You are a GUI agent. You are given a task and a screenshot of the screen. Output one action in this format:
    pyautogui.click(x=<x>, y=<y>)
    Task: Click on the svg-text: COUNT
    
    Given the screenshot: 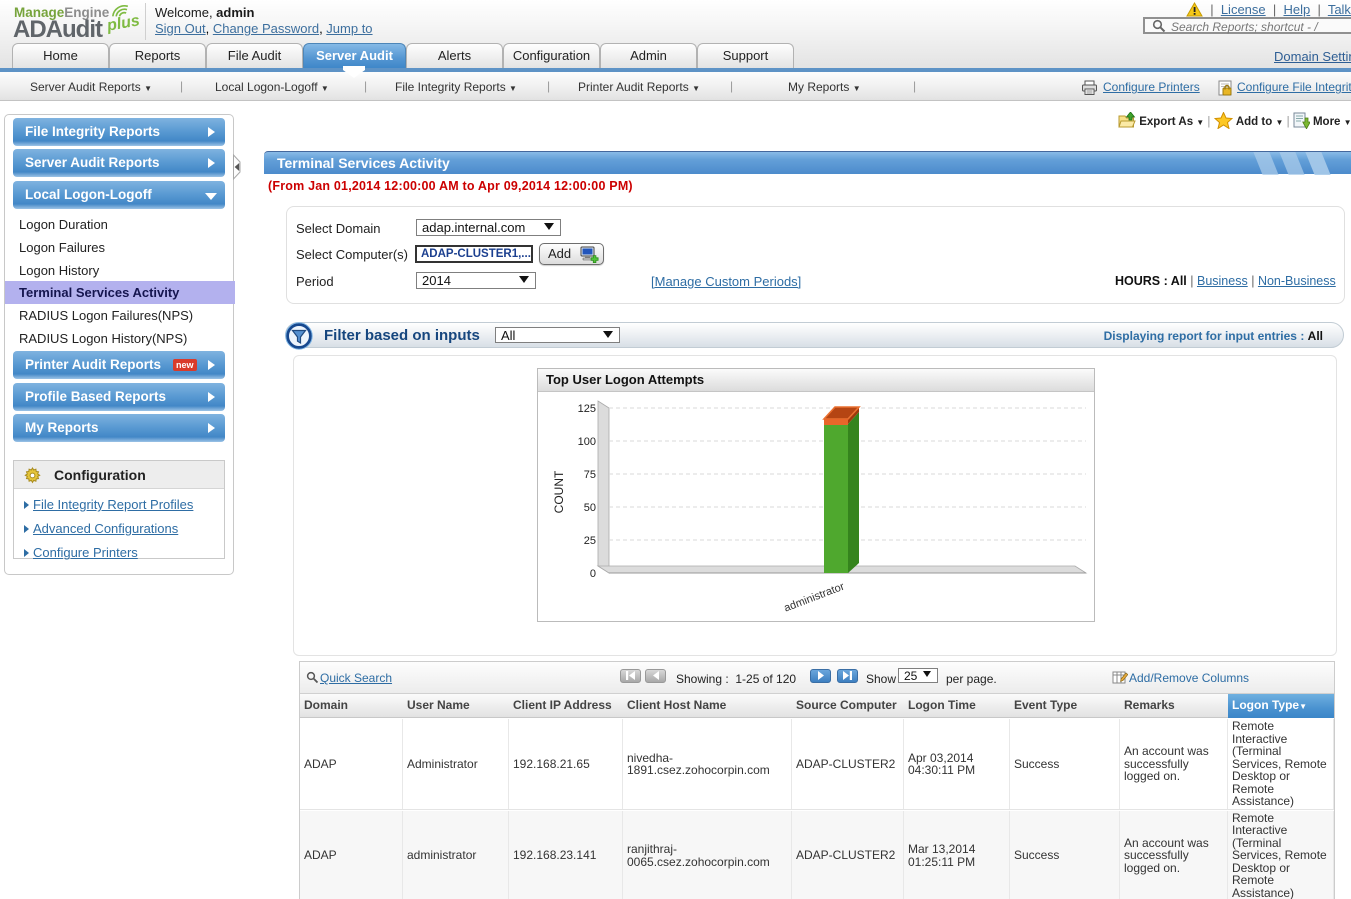 What is the action you would take?
    pyautogui.click(x=559, y=491)
    